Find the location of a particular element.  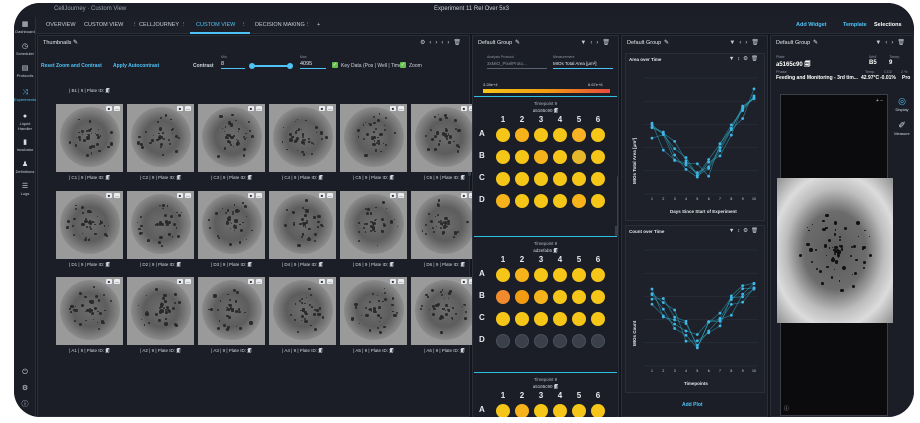

tab-celljourney: CELLJOURNEY is located at coordinates (159, 25).